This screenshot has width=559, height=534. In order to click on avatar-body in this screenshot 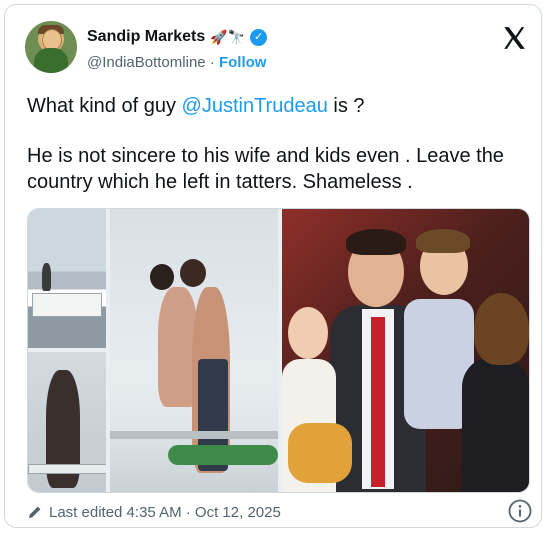, I will do `click(51, 60)`.